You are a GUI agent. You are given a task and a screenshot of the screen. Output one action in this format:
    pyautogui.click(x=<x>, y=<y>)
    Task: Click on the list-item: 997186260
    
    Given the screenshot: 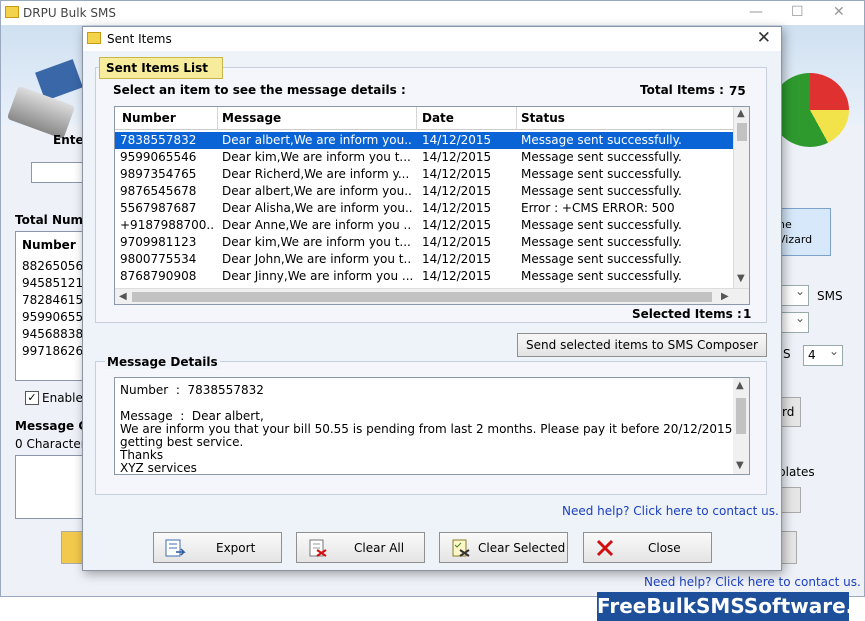 What is the action you would take?
    pyautogui.click(x=51, y=351)
    